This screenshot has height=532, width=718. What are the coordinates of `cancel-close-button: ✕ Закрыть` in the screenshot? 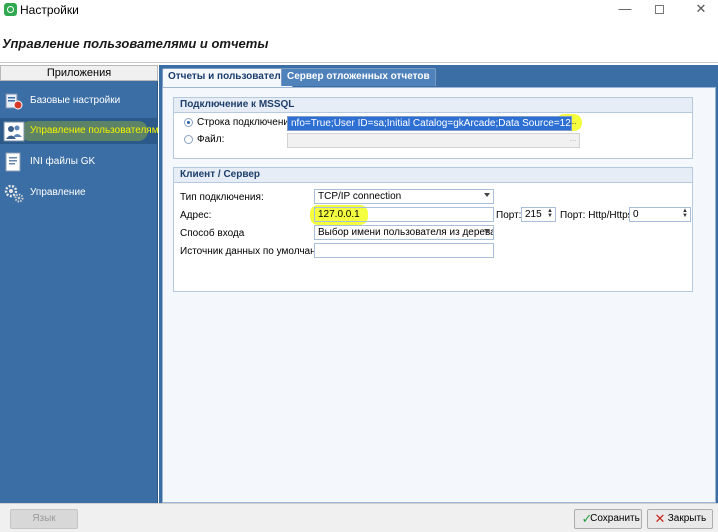 It's located at (680, 519).